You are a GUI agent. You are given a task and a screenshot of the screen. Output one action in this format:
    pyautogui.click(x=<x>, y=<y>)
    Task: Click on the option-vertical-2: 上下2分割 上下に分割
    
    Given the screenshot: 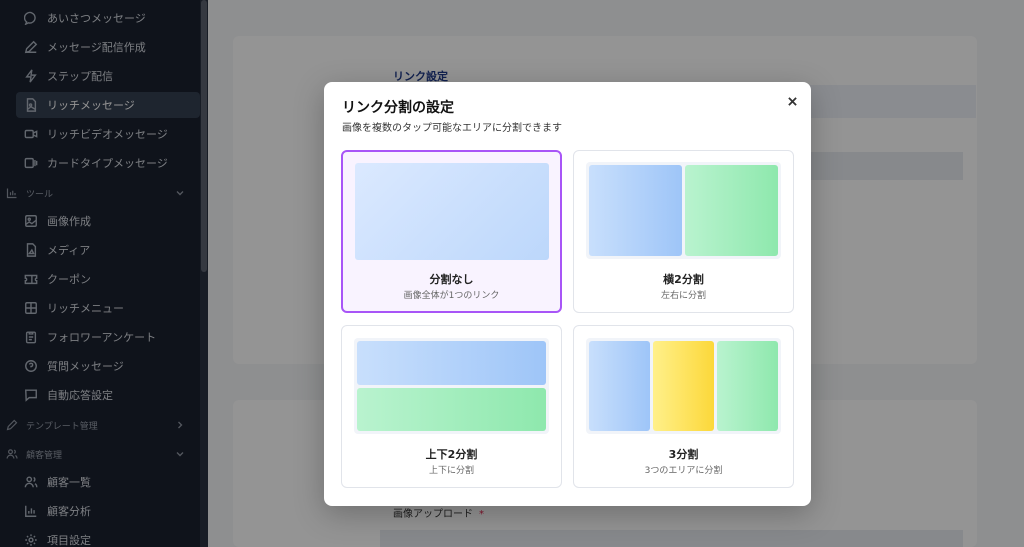 What is the action you would take?
    pyautogui.click(x=451, y=406)
    